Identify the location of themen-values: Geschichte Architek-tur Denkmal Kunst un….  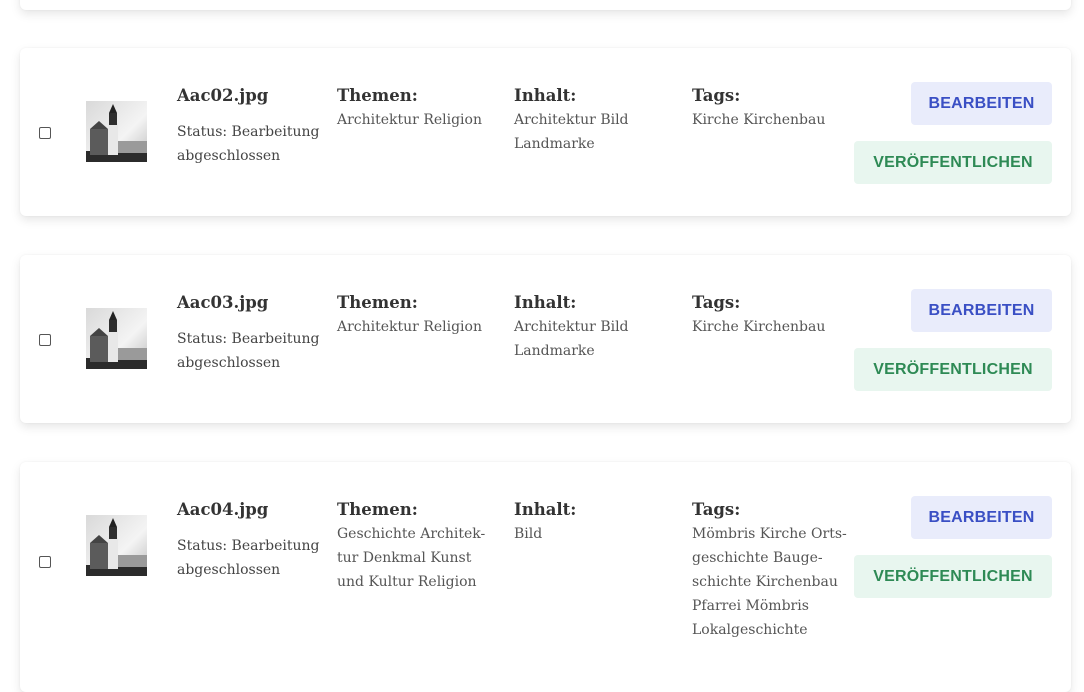
(411, 558).